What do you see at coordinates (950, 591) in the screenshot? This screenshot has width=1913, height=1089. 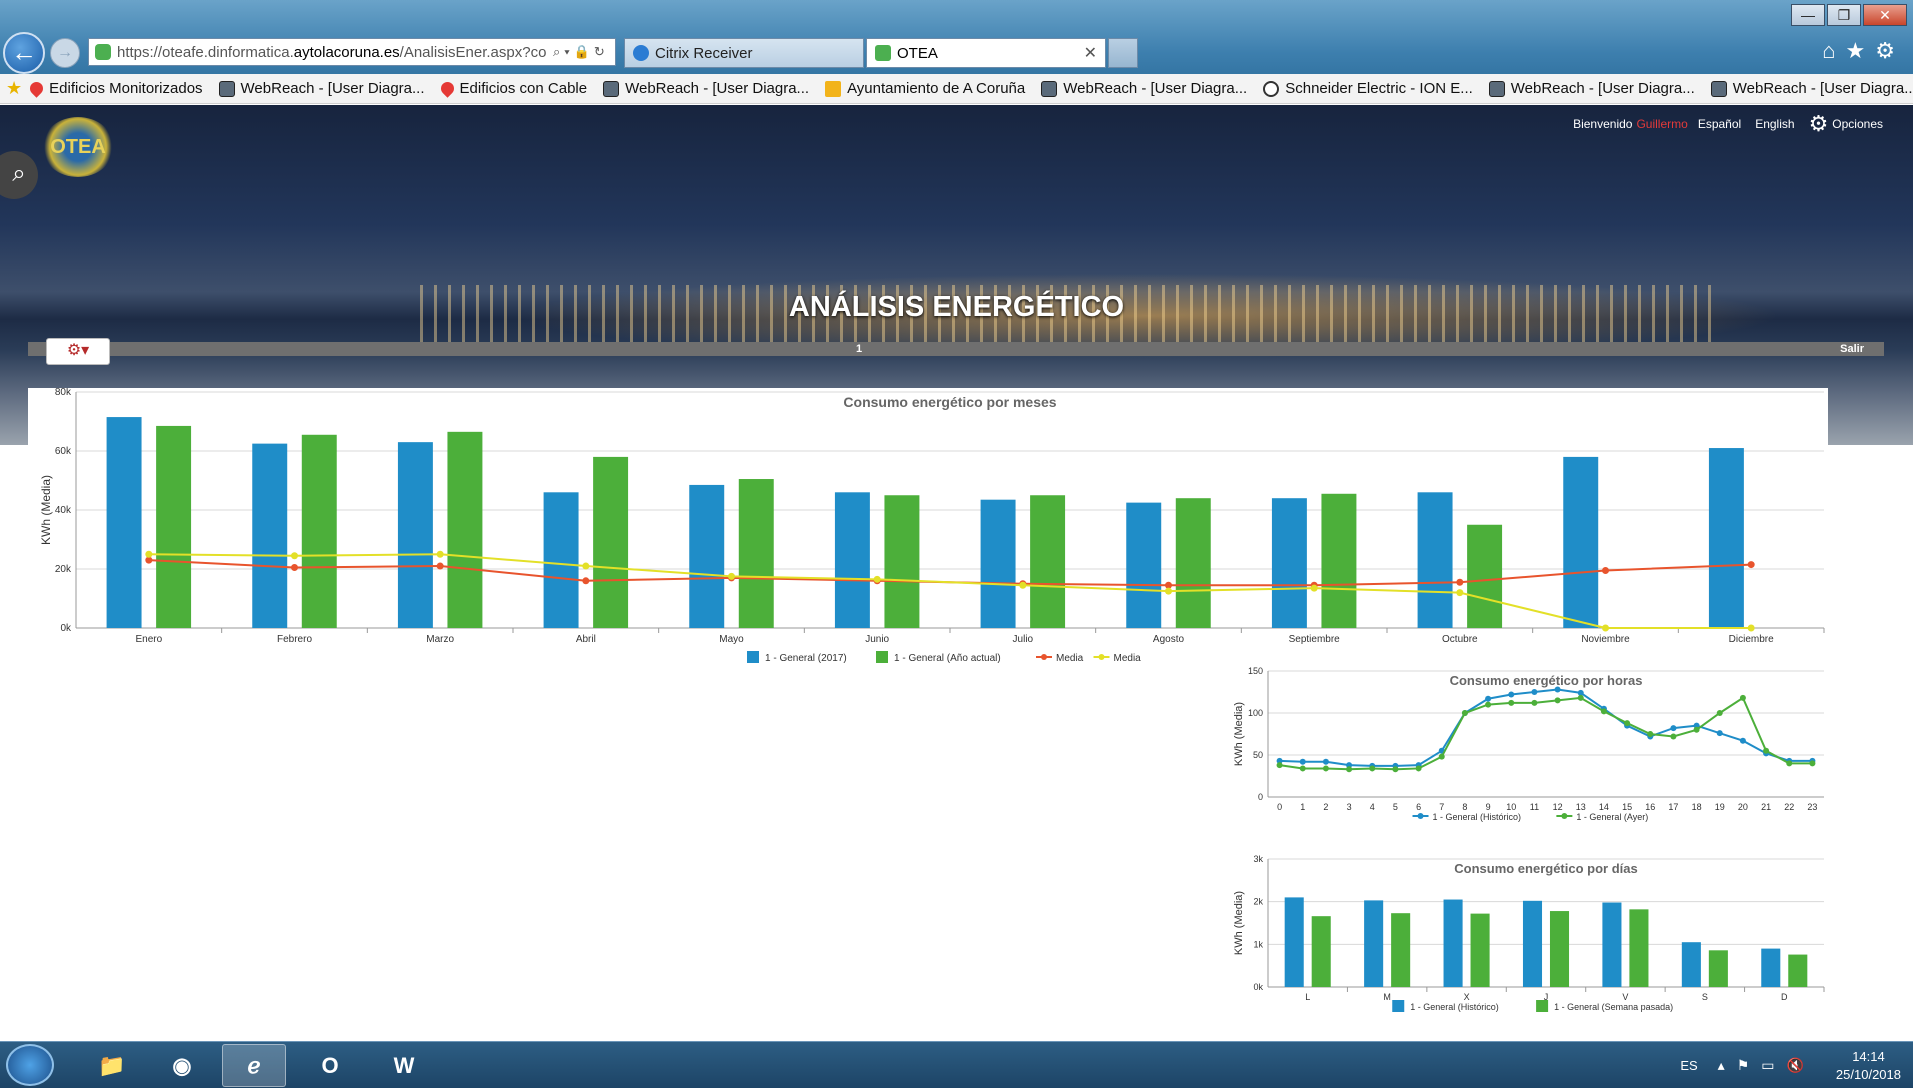 I see `series-line` at bounding box center [950, 591].